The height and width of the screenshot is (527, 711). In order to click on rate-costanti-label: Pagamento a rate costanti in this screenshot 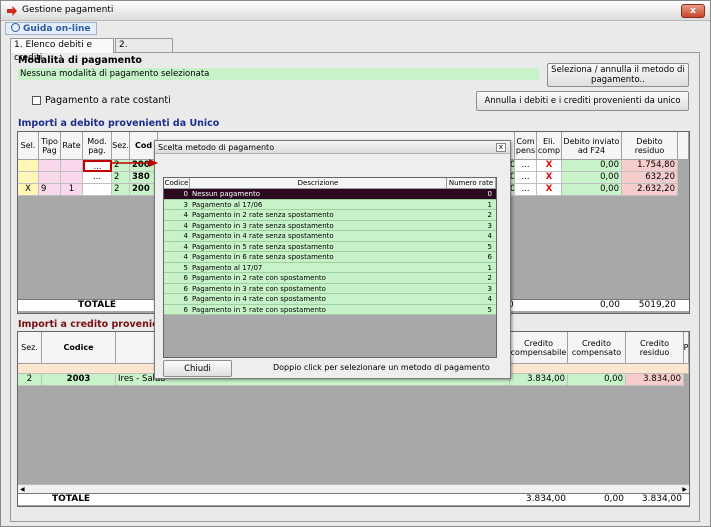, I will do `click(108, 100)`.